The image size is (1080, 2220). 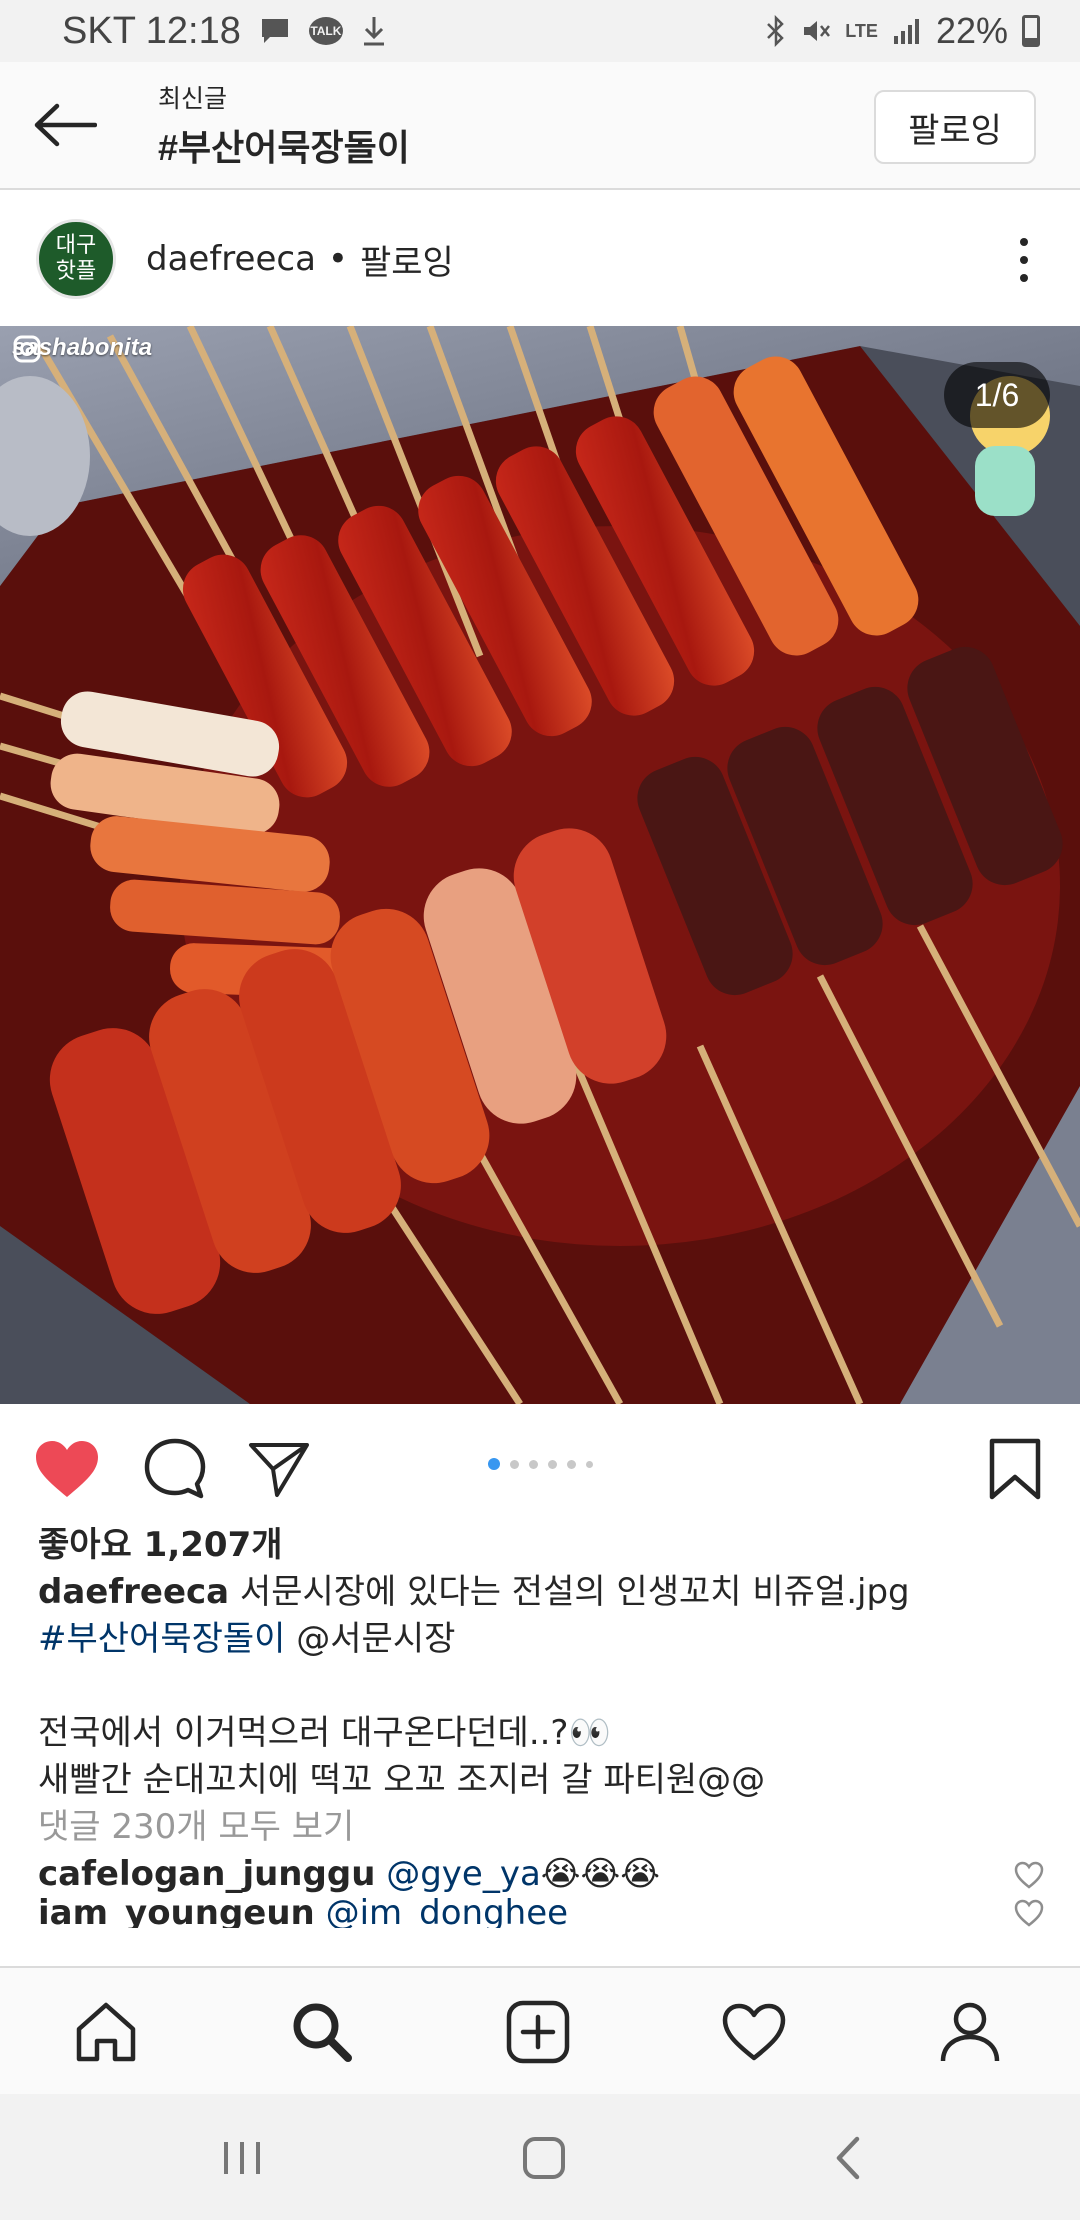 I want to click on top-bar: 최신글 #부산어묵장돌이 팔로잉, so click(x=540, y=126).